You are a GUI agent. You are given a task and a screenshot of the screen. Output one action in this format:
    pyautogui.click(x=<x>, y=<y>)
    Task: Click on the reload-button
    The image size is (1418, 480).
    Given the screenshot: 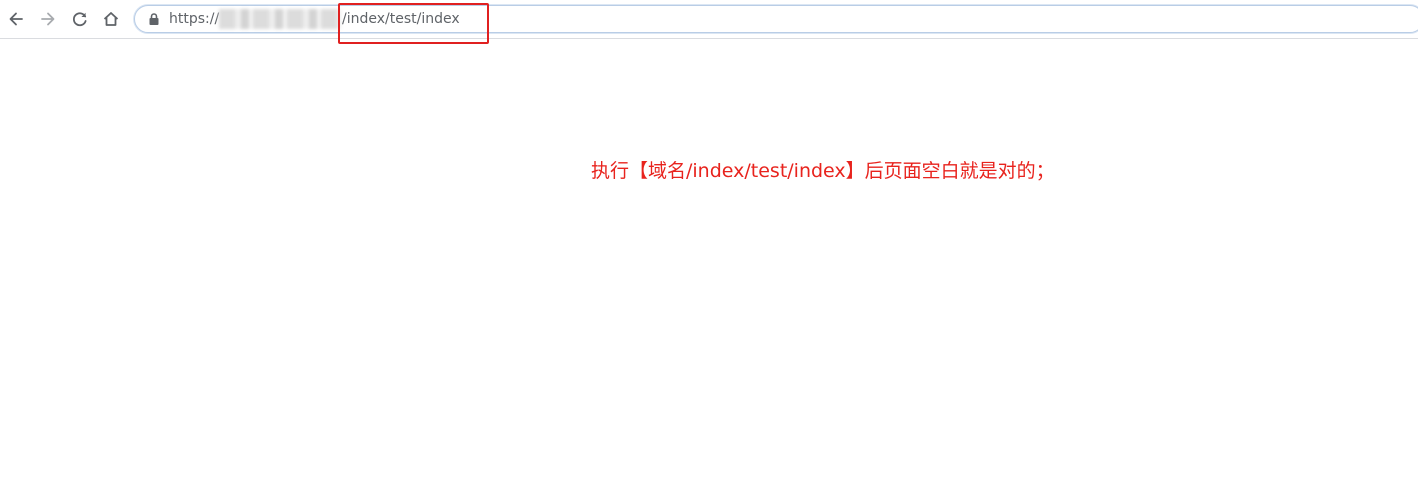 What is the action you would take?
    pyautogui.click(x=80, y=19)
    